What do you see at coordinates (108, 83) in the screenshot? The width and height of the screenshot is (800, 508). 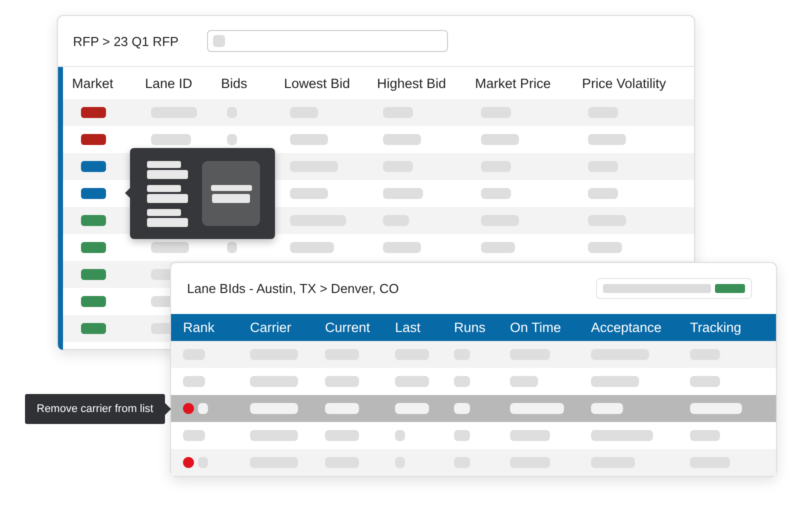 I see `column-header: Market` at bounding box center [108, 83].